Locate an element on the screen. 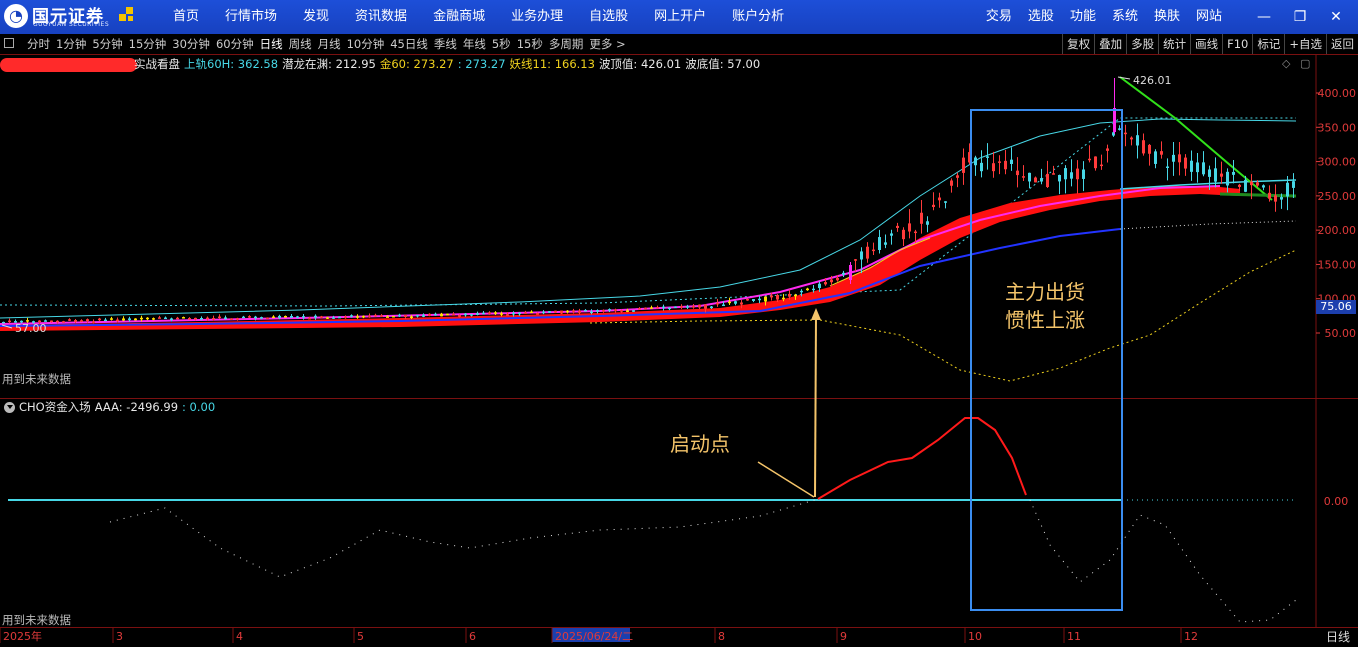 Image resolution: width=1358 pixels, height=647 pixels. start-pointer-line is located at coordinates (786, 479).